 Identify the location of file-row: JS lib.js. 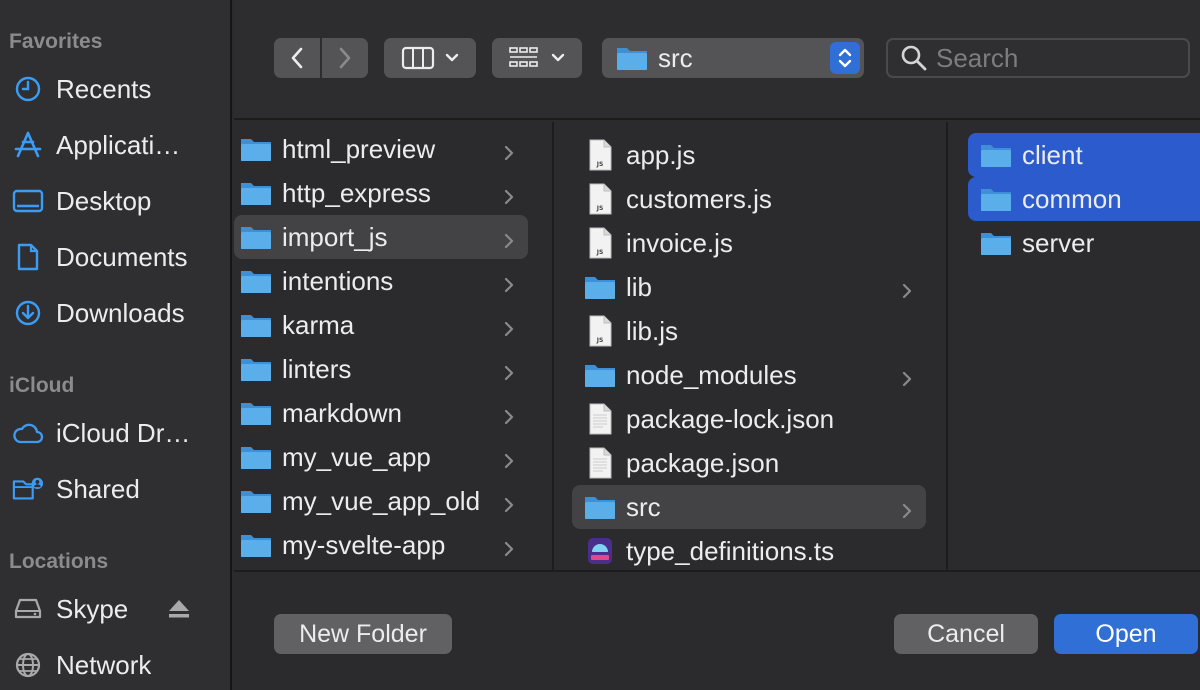
(749, 331).